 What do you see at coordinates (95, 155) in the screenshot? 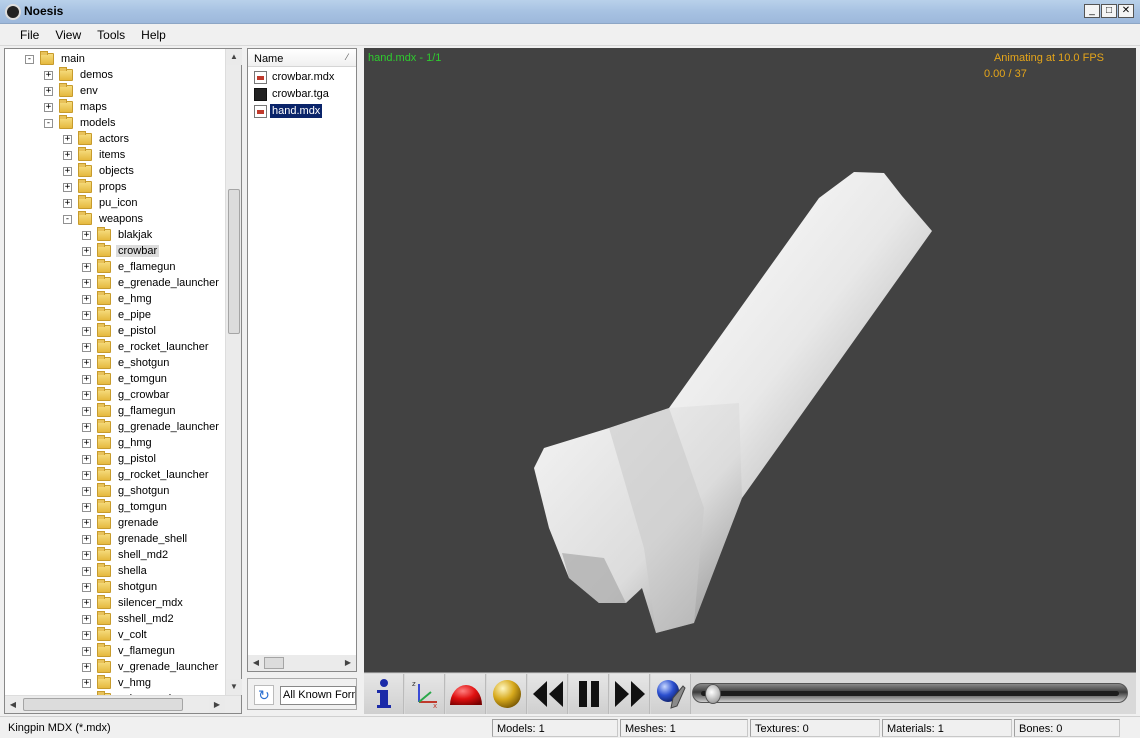
I see `tree-item: + items` at bounding box center [95, 155].